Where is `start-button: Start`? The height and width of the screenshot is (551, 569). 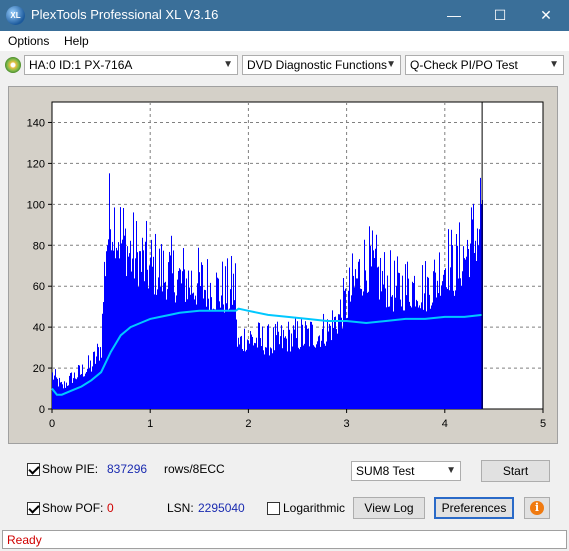
start-button: Start is located at coordinates (515, 471).